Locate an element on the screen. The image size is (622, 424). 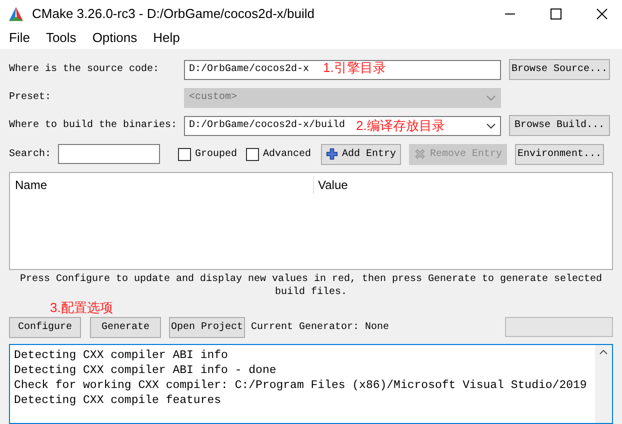
app-logo-icon is located at coordinates (16, 14).